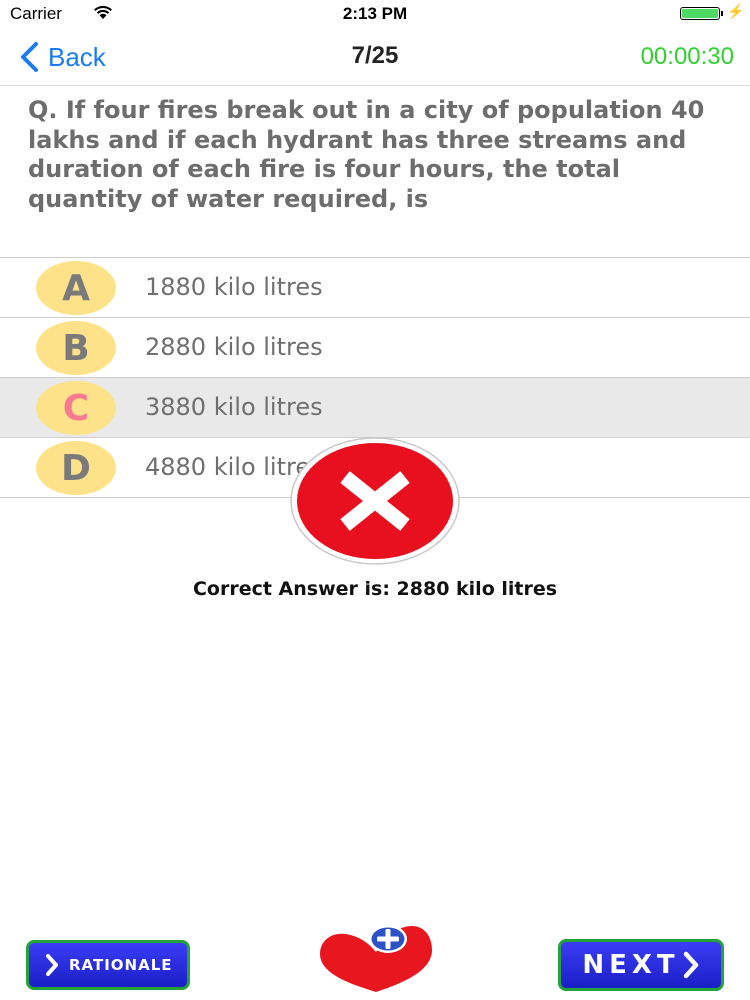 This screenshot has height=1000, width=750. Describe the element at coordinates (375, 348) in the screenshot. I see `option-b: B 2880 kilo litres` at that location.